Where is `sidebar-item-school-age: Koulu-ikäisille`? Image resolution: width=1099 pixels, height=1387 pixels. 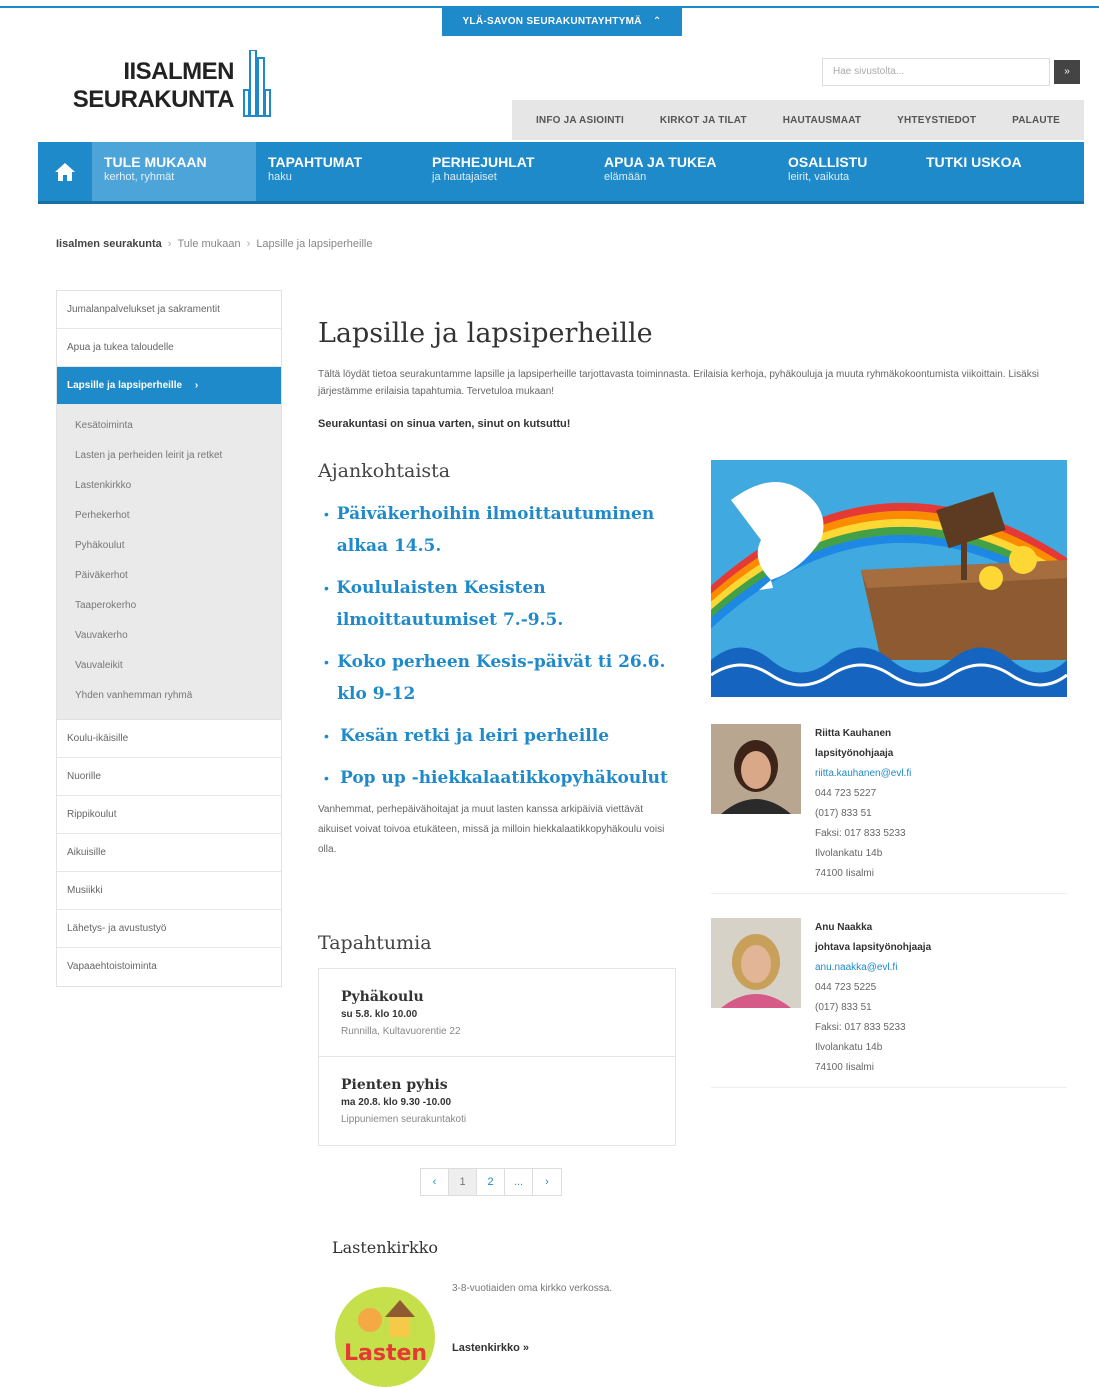
sidebar-item-school-age: Koulu-ikäisille is located at coordinates (169, 739).